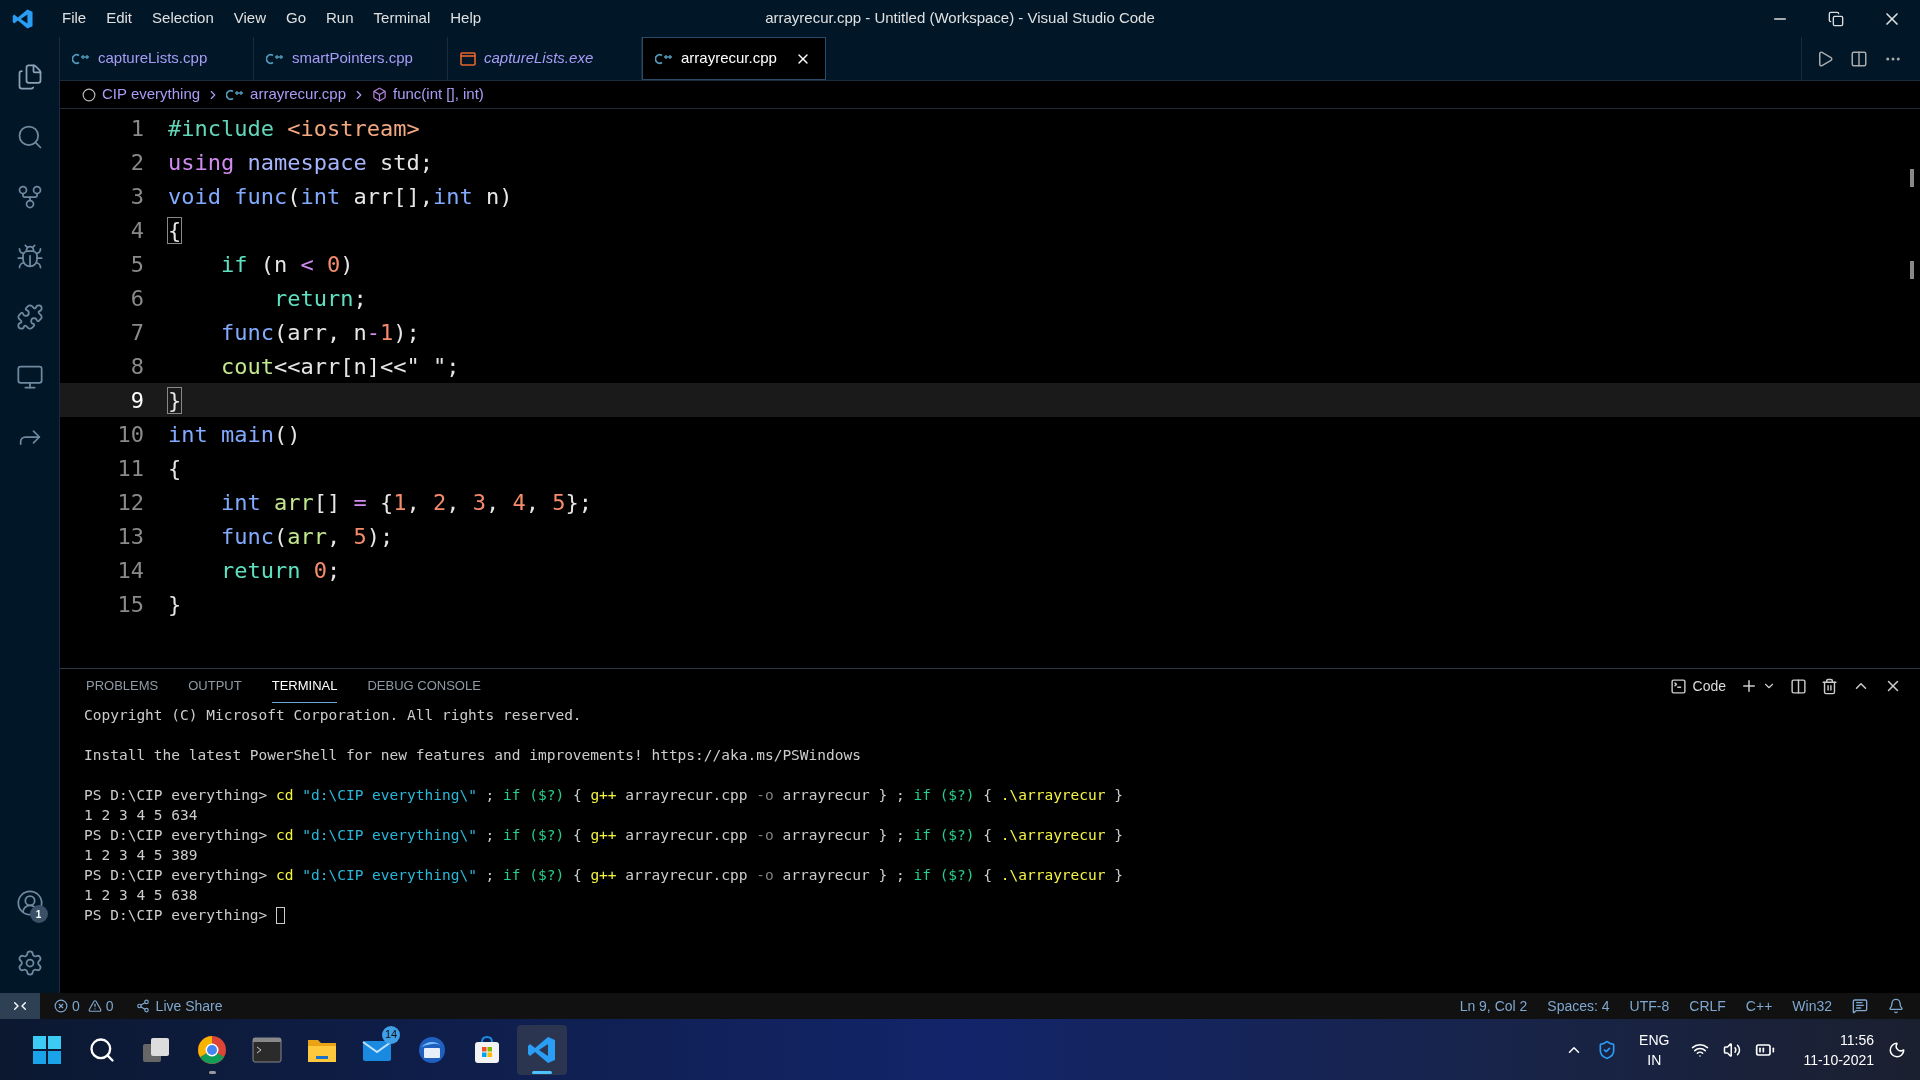 The width and height of the screenshot is (1920, 1080). What do you see at coordinates (298, 94) in the screenshot?
I see `breadcrumb-item: arrayrecur.cpp` at bounding box center [298, 94].